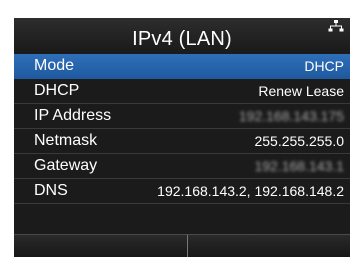 The height and width of the screenshot is (257, 356). I want to click on row-label: IP Address, so click(73, 115).